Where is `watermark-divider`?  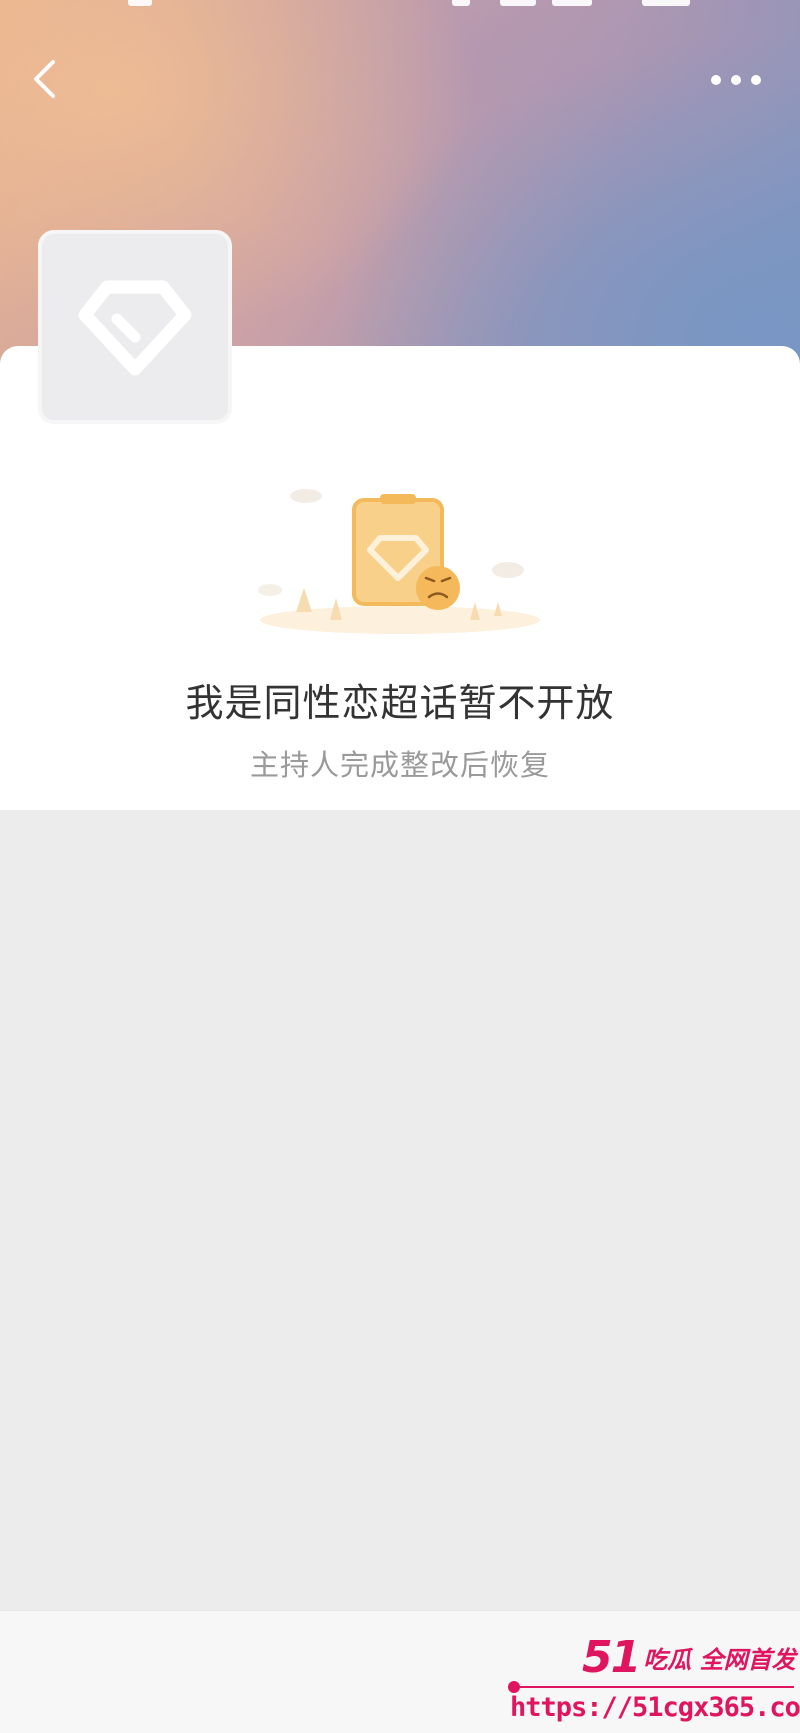 watermark-divider is located at coordinates (651, 1687).